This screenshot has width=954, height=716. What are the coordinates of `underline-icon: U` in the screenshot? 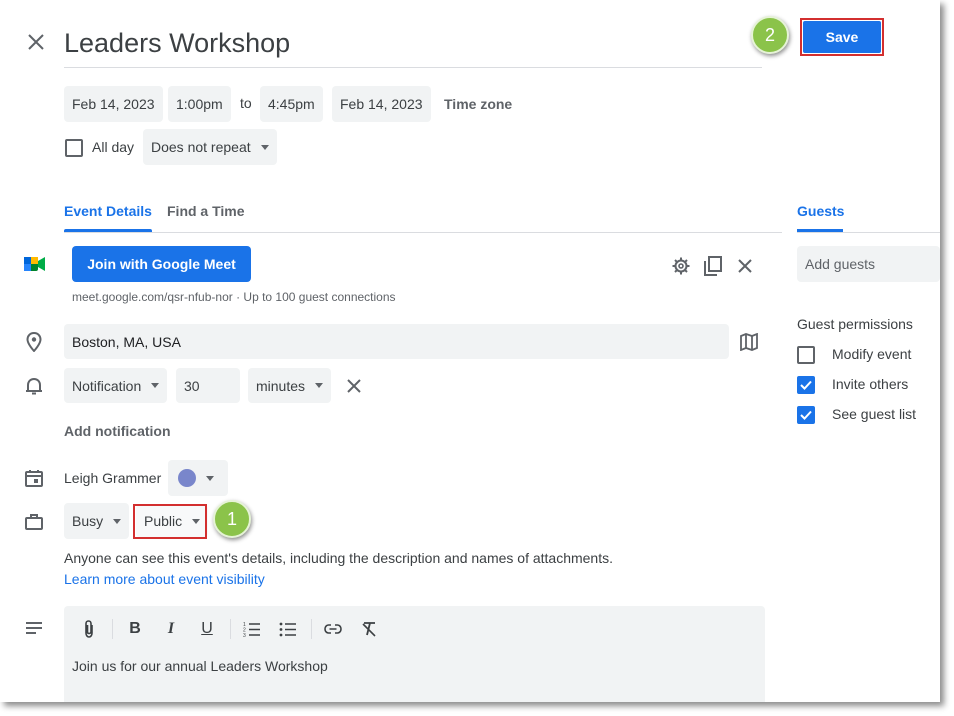 It's located at (207, 629).